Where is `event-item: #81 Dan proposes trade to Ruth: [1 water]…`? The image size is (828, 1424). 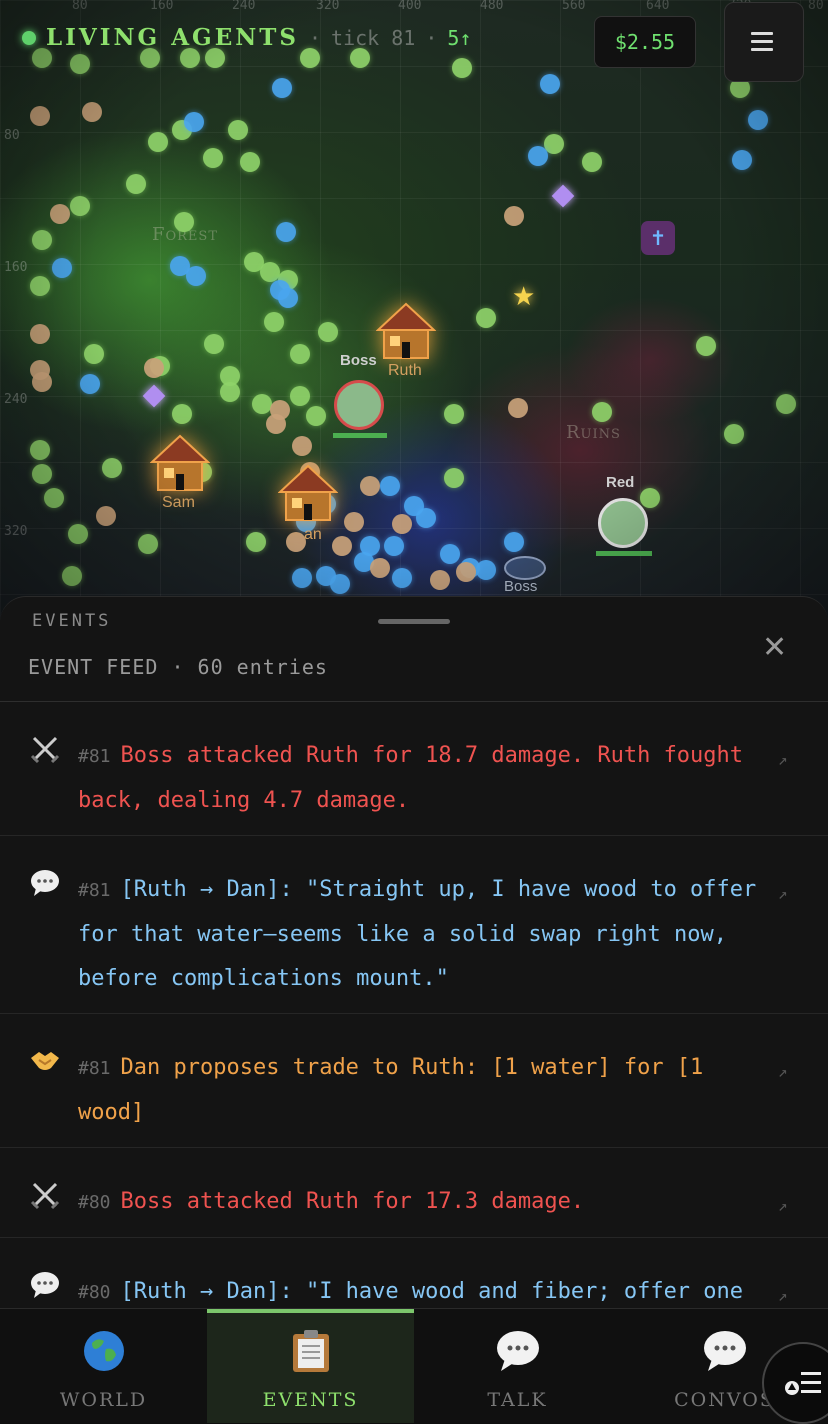
event-item: #81 Dan proposes trade to Ruth: [1 water]… is located at coordinates (414, 1081).